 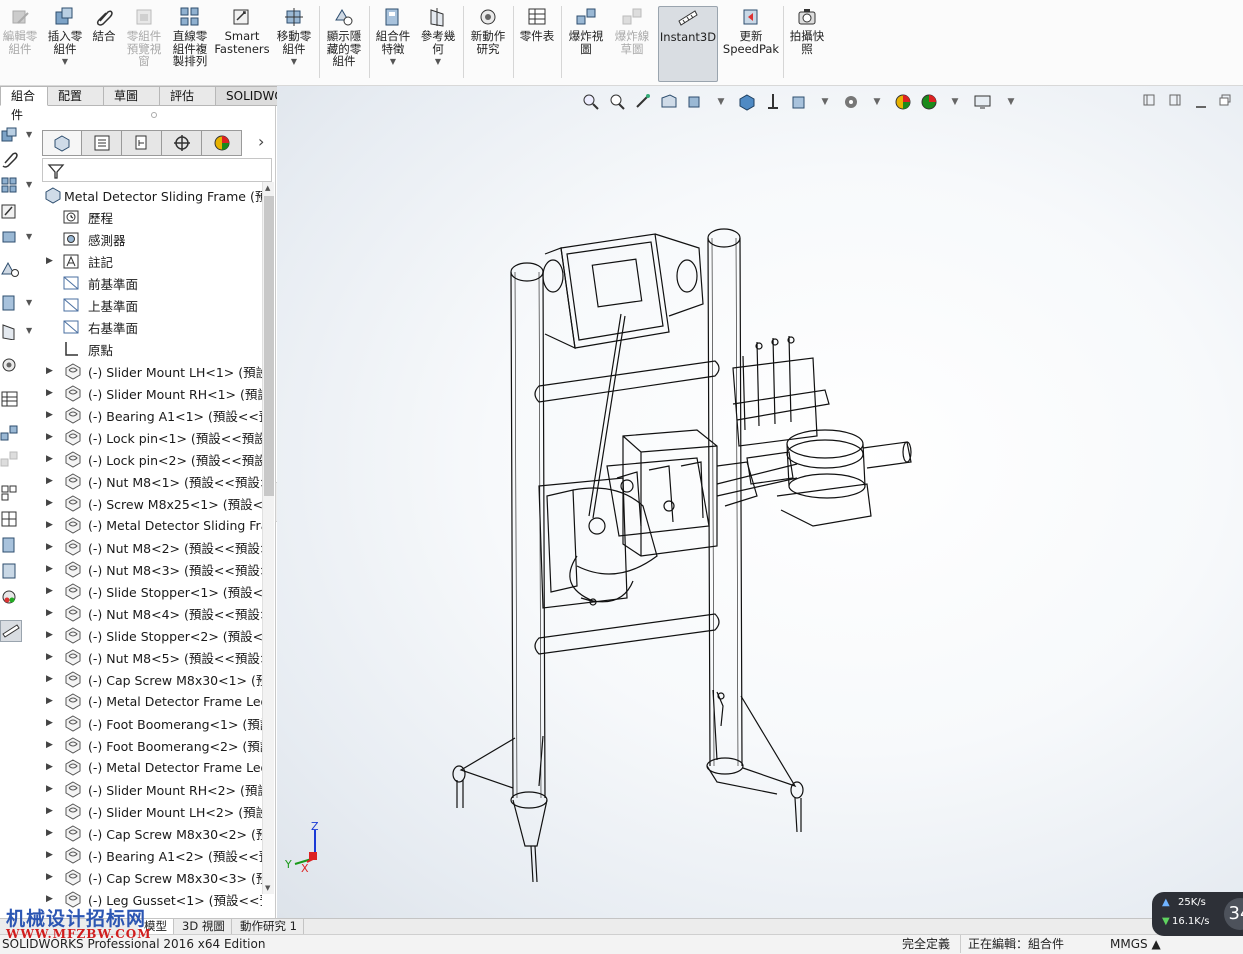 What do you see at coordinates (150, 349) in the screenshot?
I see `tree-item-origin: 原點` at bounding box center [150, 349].